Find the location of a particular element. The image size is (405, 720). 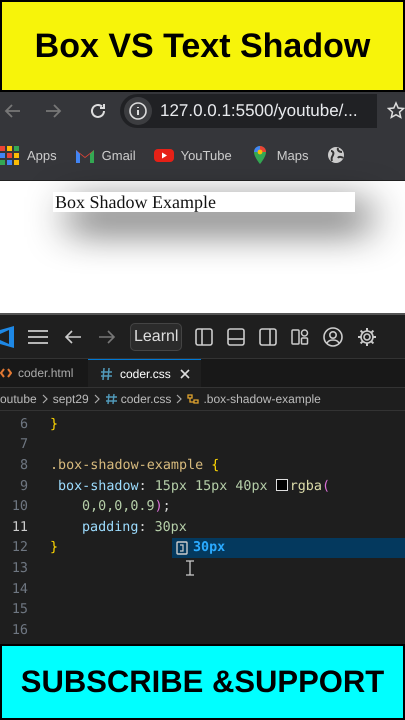

info-icon is located at coordinates (138, 111).